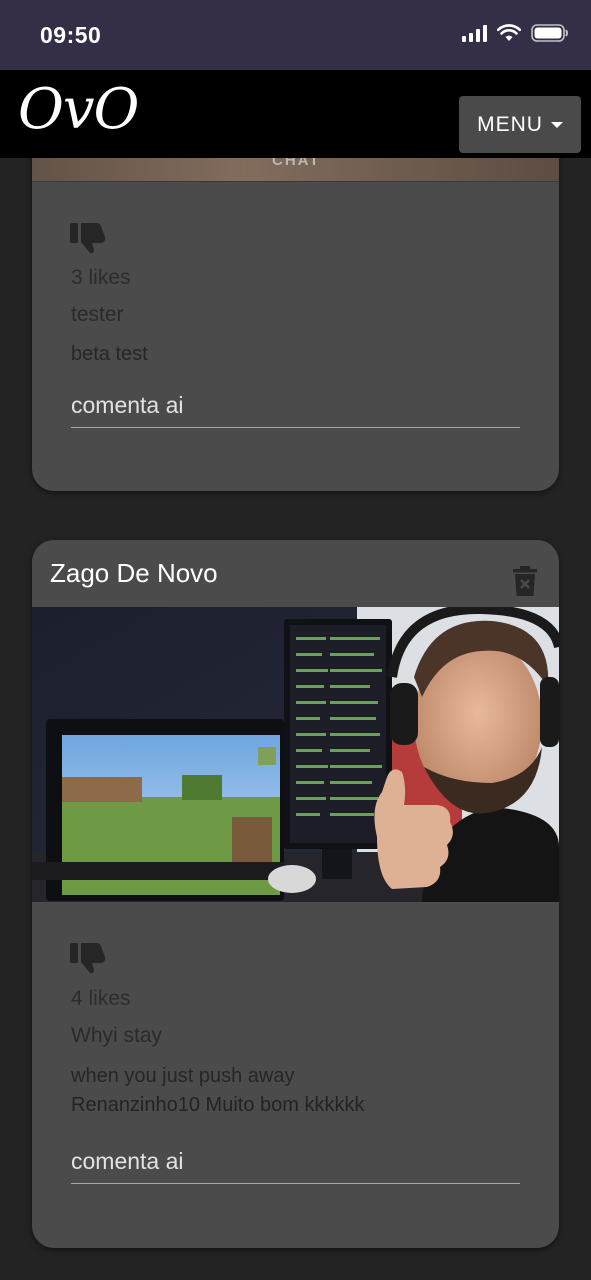  What do you see at coordinates (78, 110) in the screenshot?
I see `brand-logo: OvO` at bounding box center [78, 110].